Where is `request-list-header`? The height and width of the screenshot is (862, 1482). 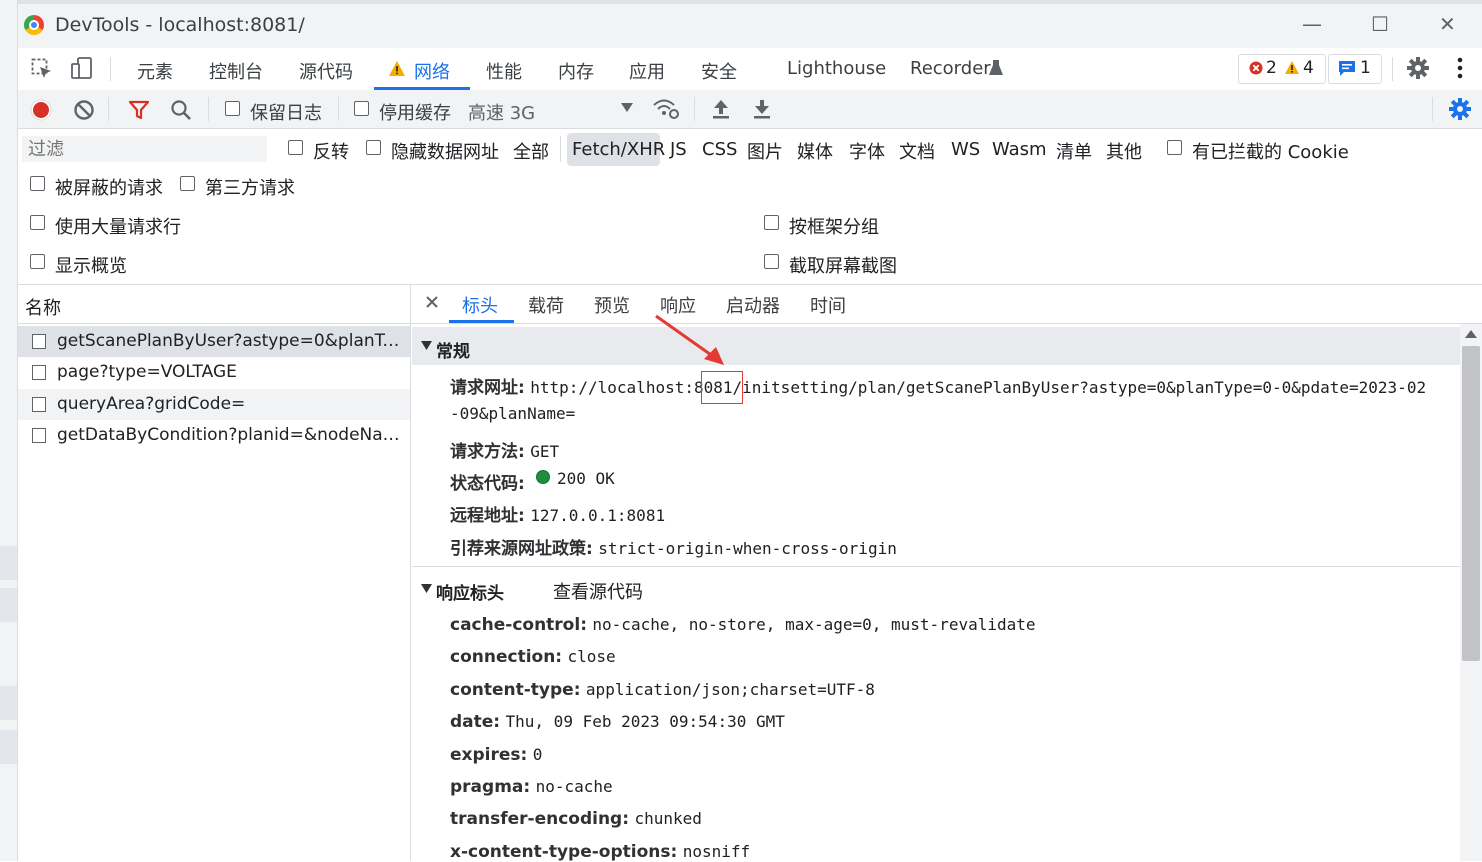
request-list-header is located at coordinates (214, 304).